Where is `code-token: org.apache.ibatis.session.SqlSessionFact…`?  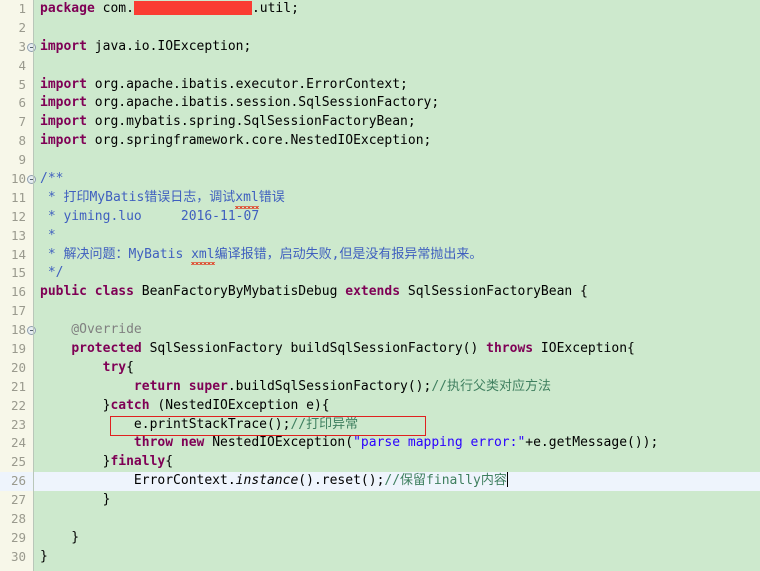
code-token: org.apache.ibatis.session.SqlSessionFact… is located at coordinates (263, 103).